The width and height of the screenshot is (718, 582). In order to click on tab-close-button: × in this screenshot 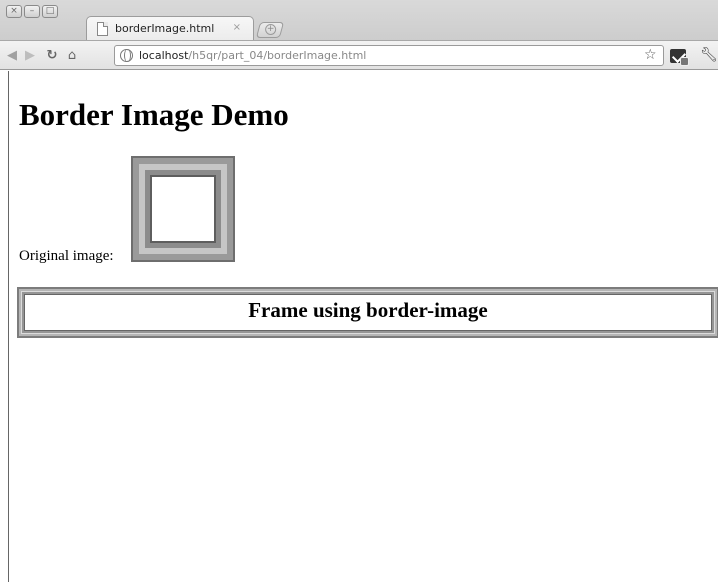, I will do `click(237, 28)`.